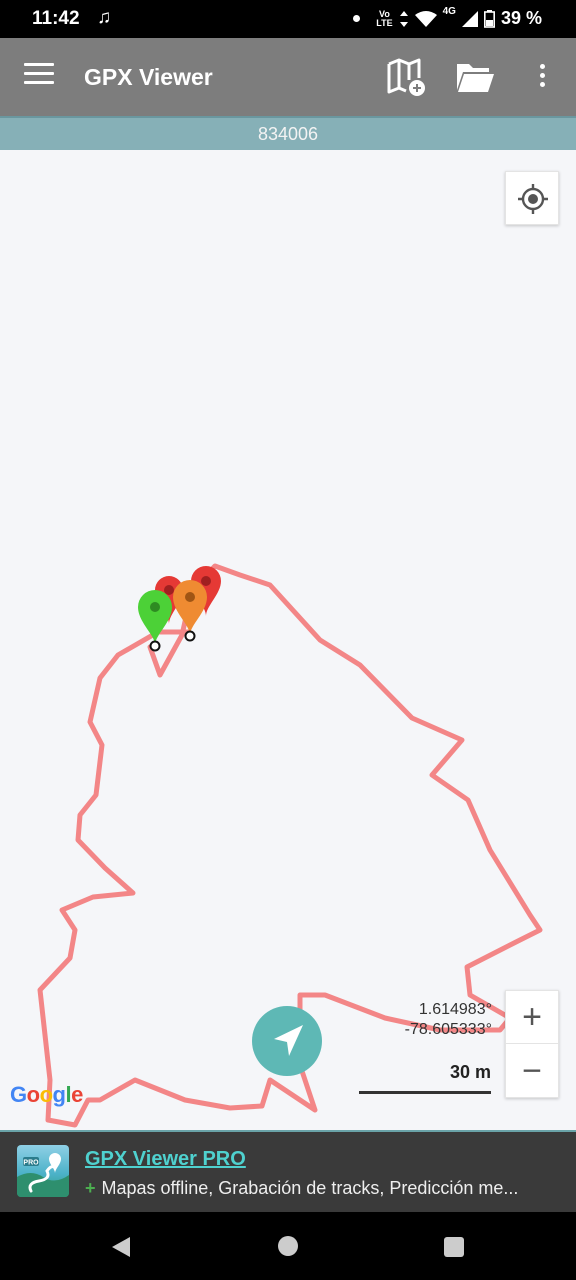 The width and height of the screenshot is (576, 1280). Describe the element at coordinates (447, 17) in the screenshot. I see `status-icons: Vo LTE 4G 39 %` at that location.